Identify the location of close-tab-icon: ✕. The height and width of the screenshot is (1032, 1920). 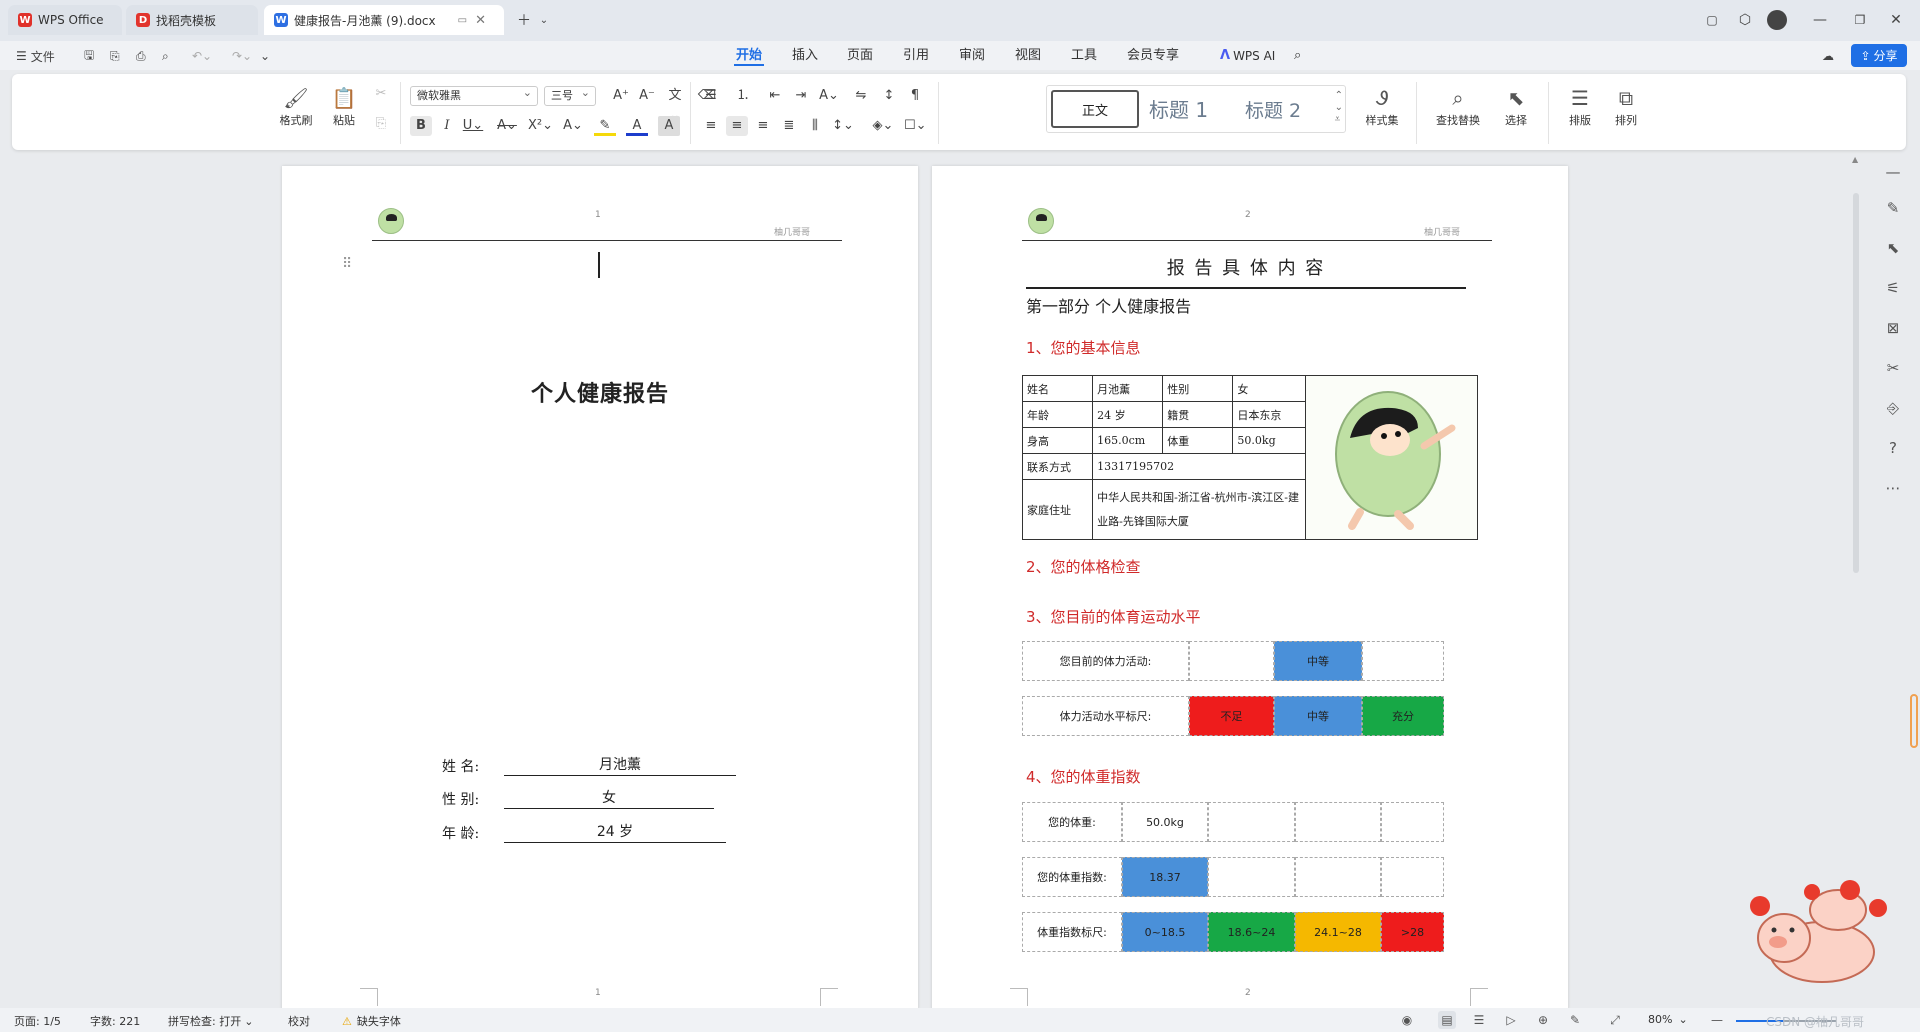
(480, 20).